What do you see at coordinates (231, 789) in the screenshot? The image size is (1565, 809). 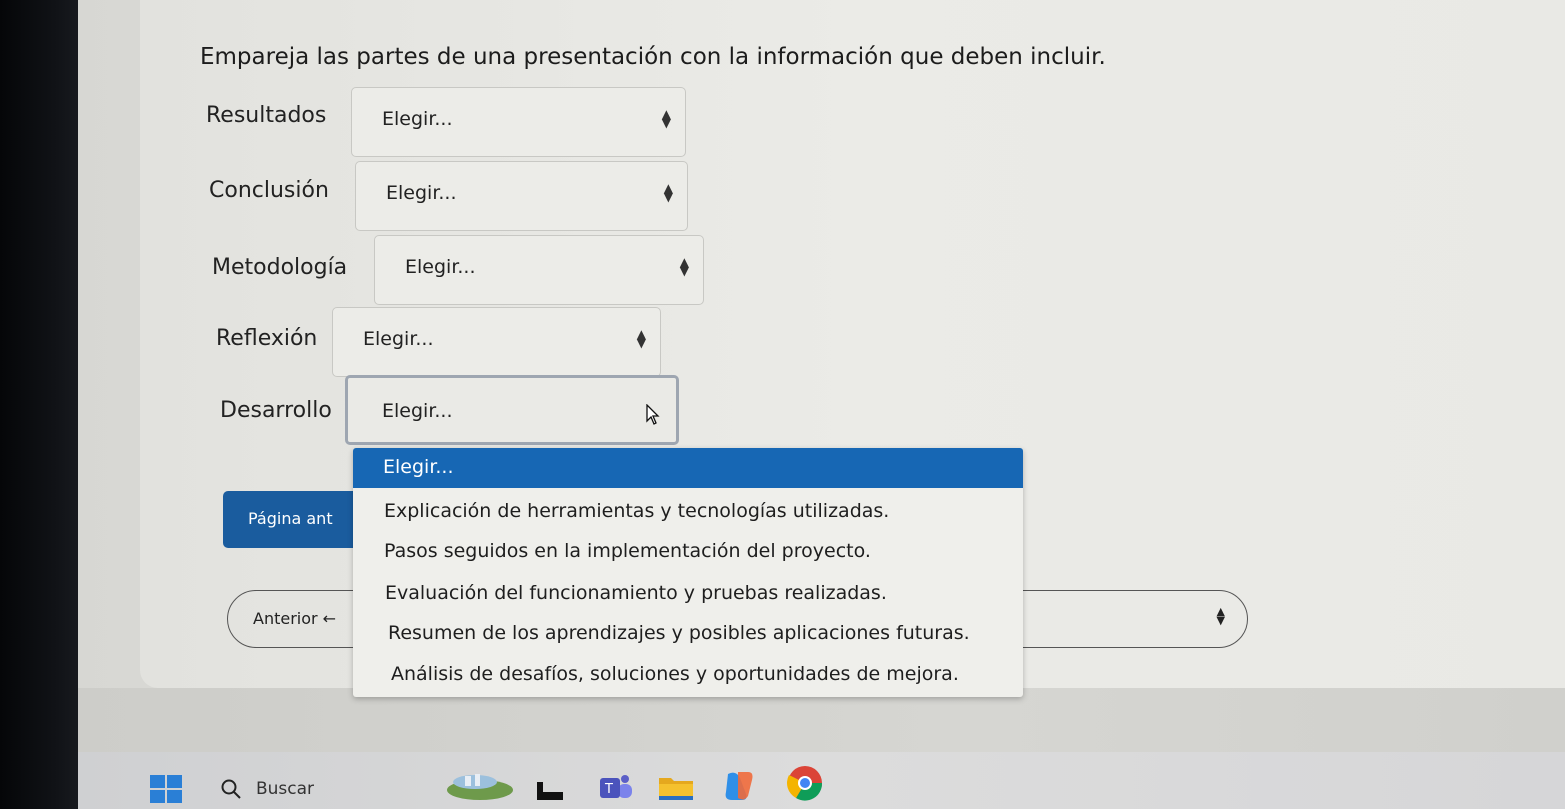 I see `search-icon` at bounding box center [231, 789].